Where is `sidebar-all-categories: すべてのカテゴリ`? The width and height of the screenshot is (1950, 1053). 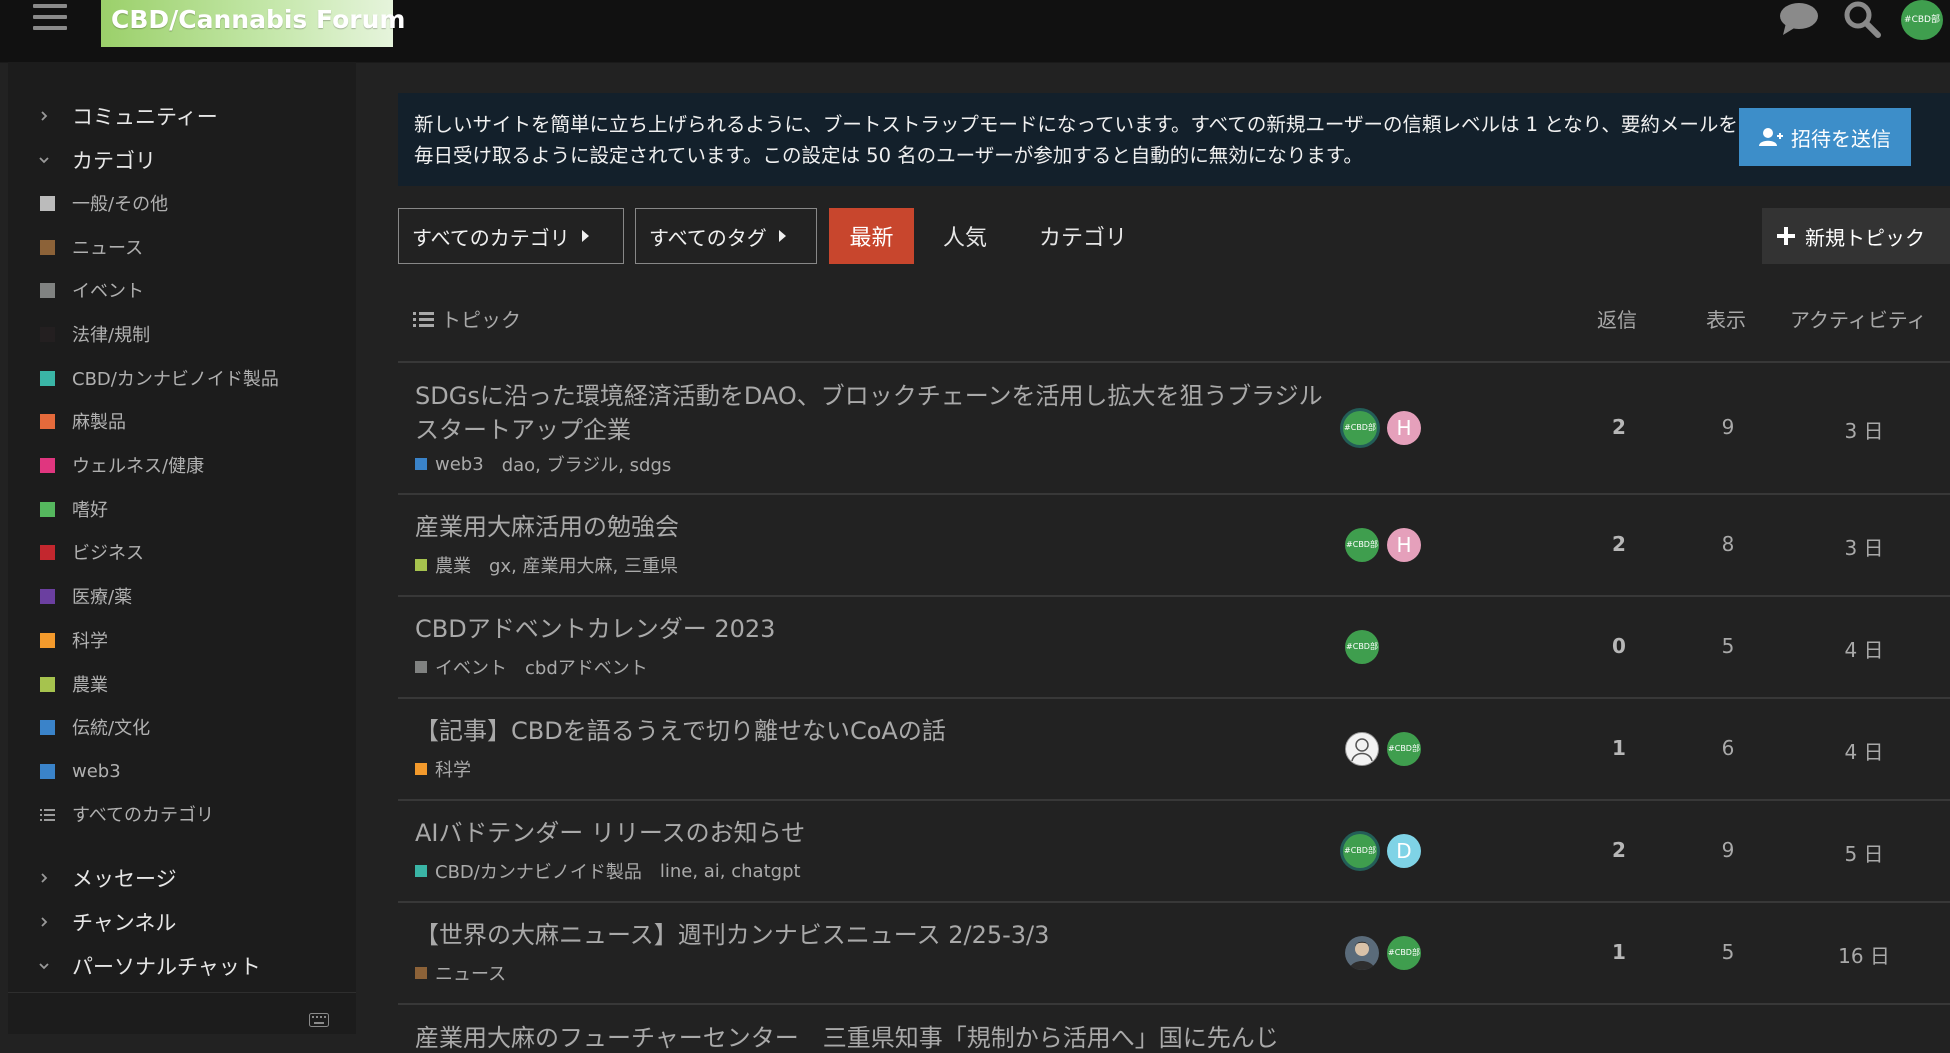 sidebar-all-categories: すべてのカテゴリ is located at coordinates (127, 814).